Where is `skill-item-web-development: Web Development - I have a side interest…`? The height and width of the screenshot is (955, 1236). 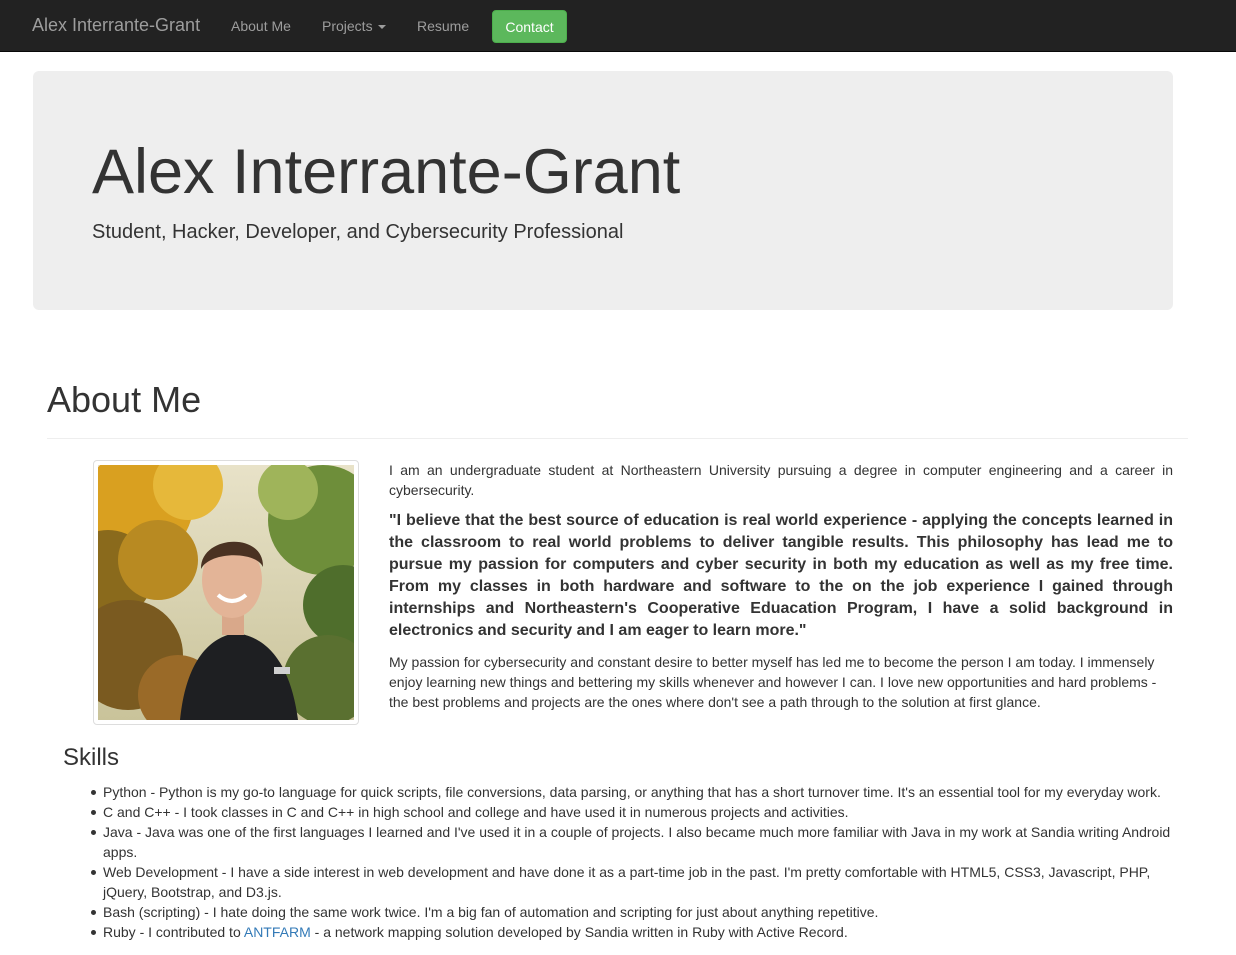
skill-item-web-development: Web Development - I have a side interest… is located at coordinates (637, 882).